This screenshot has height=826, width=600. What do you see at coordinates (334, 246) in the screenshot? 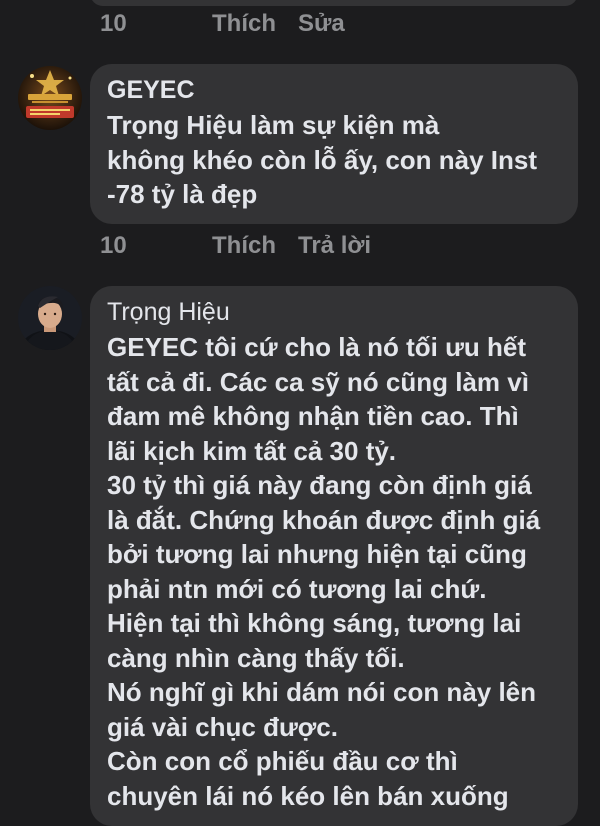
I see `reply-button-geyec: Trả lời` at bounding box center [334, 246].